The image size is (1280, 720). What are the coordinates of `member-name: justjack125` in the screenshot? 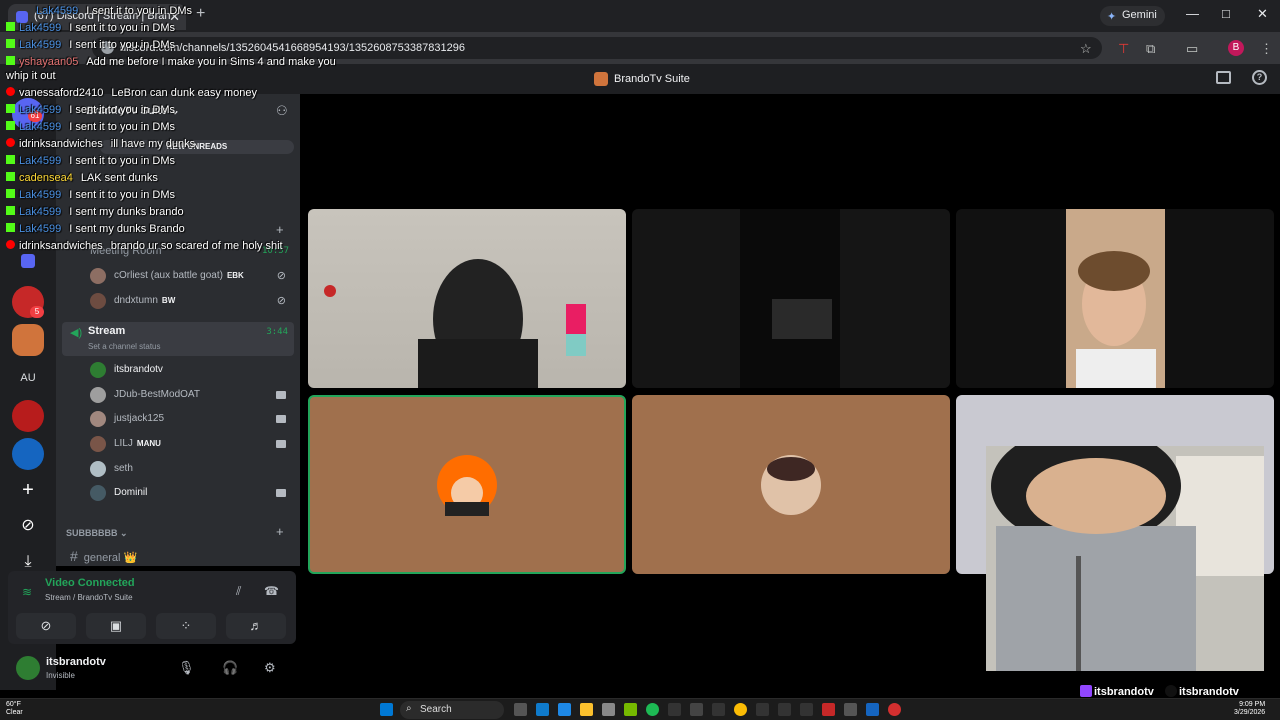 It's located at (139, 418).